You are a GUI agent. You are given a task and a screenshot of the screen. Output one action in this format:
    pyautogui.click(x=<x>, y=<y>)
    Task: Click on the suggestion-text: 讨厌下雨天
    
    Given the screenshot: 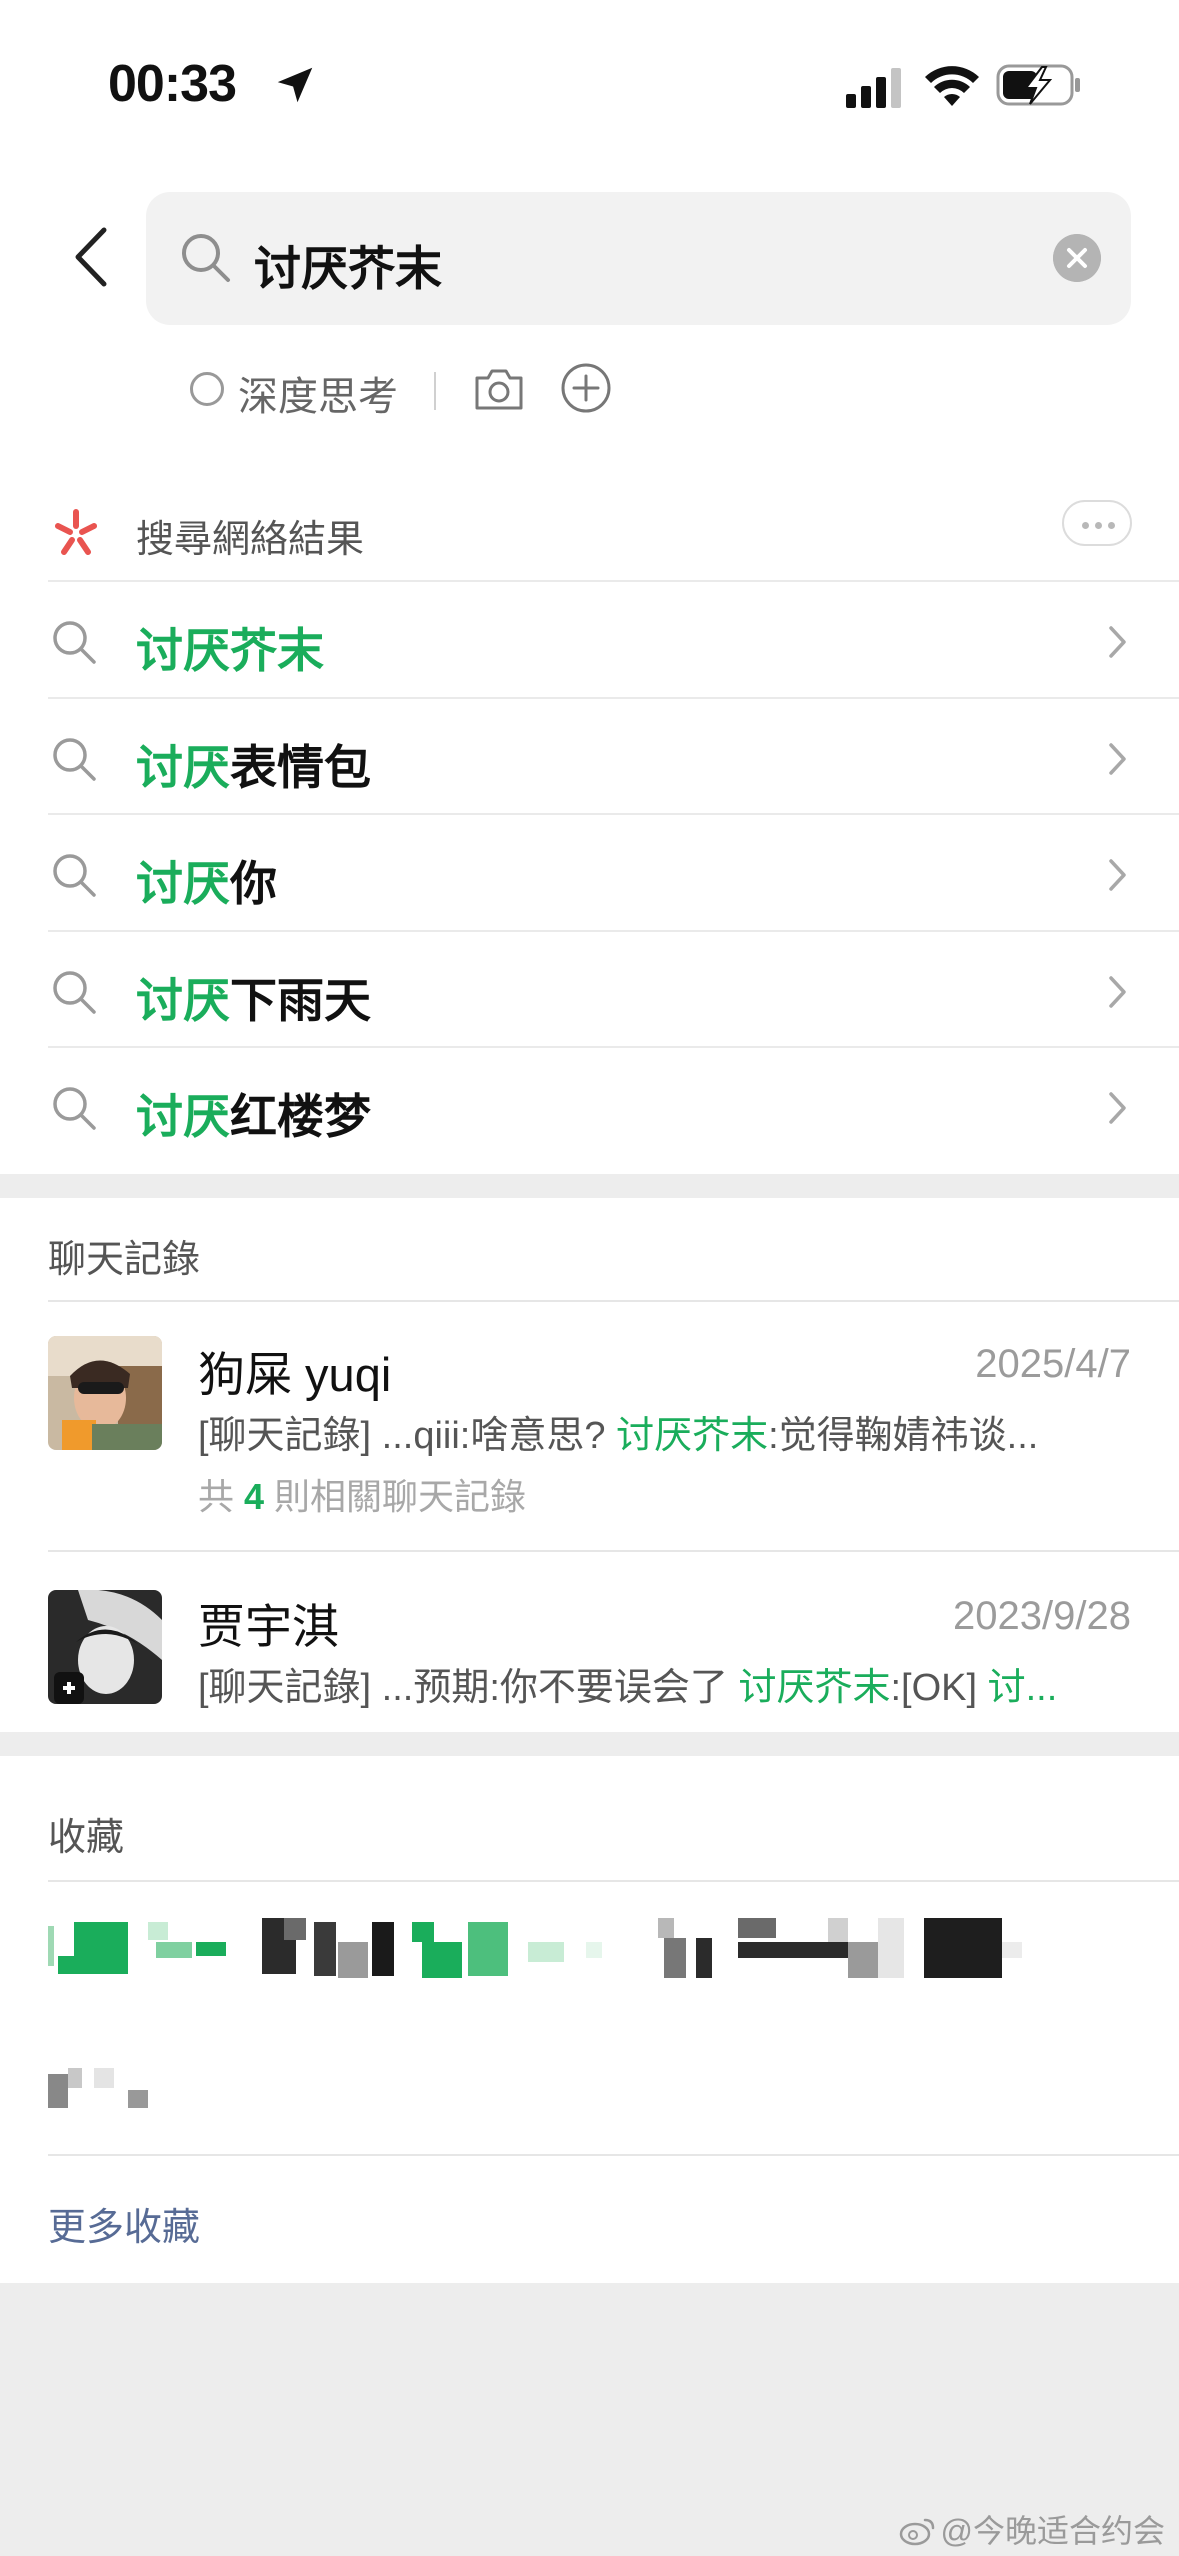 What is the action you would take?
    pyautogui.click(x=253, y=996)
    